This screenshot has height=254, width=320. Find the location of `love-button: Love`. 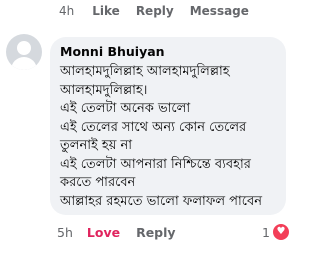

love-button: Love is located at coordinates (103, 232).